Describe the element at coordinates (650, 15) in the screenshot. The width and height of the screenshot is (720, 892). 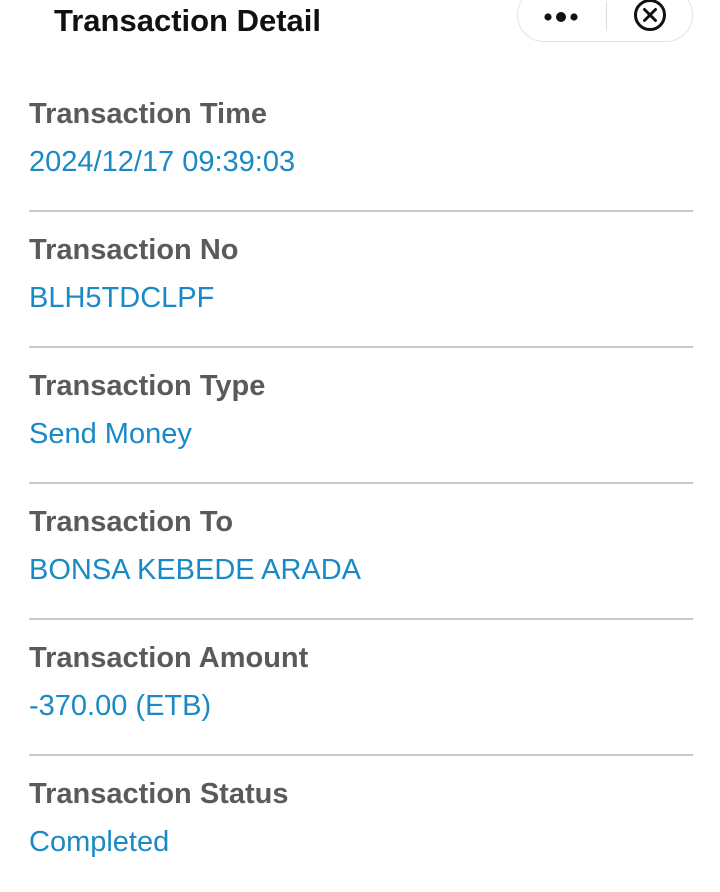
I see `close-circle-icon` at that location.